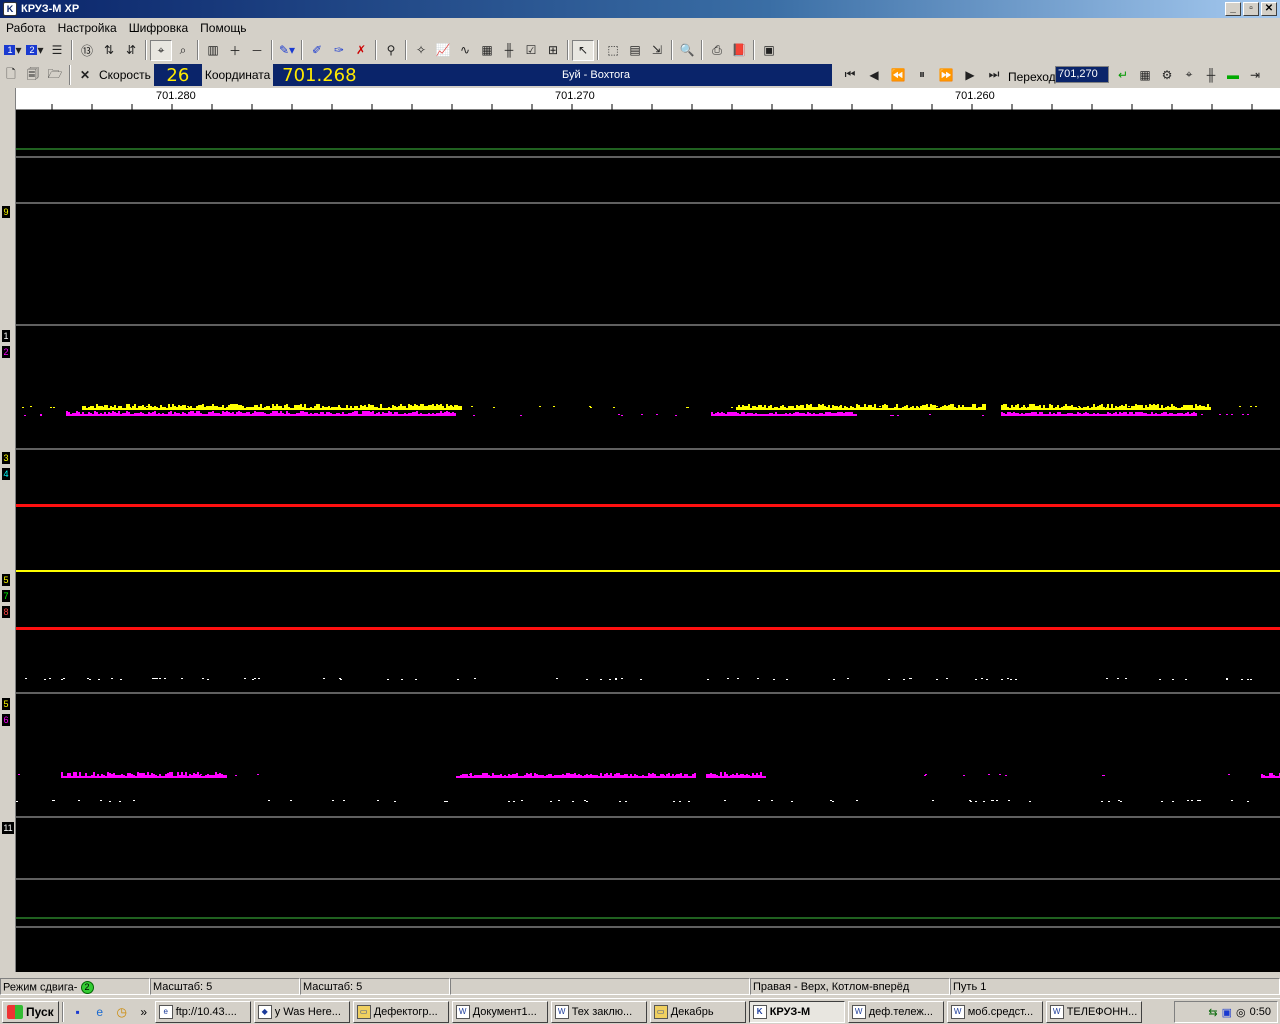  What do you see at coordinates (874, 74) in the screenshot?
I see `step-back-icon: ◀` at bounding box center [874, 74].